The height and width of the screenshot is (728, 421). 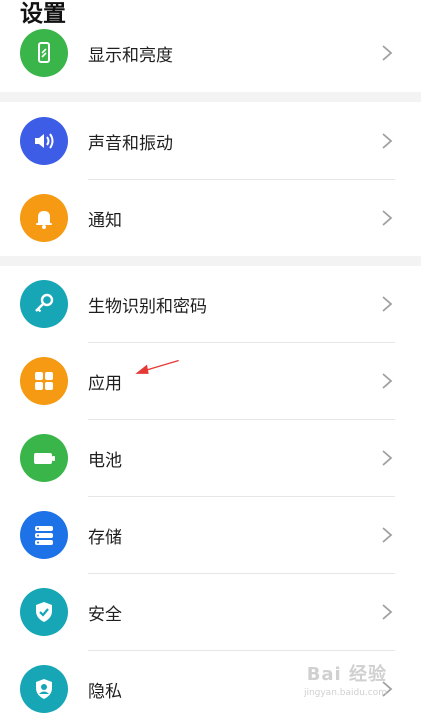 I want to click on settings-item-storage: 存储, so click(x=210, y=535).